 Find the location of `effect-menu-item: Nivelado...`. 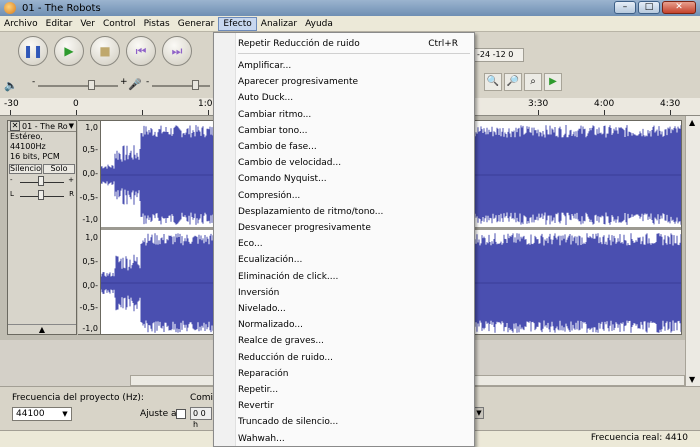

effect-menu-item: Nivelado... is located at coordinates (354, 309).